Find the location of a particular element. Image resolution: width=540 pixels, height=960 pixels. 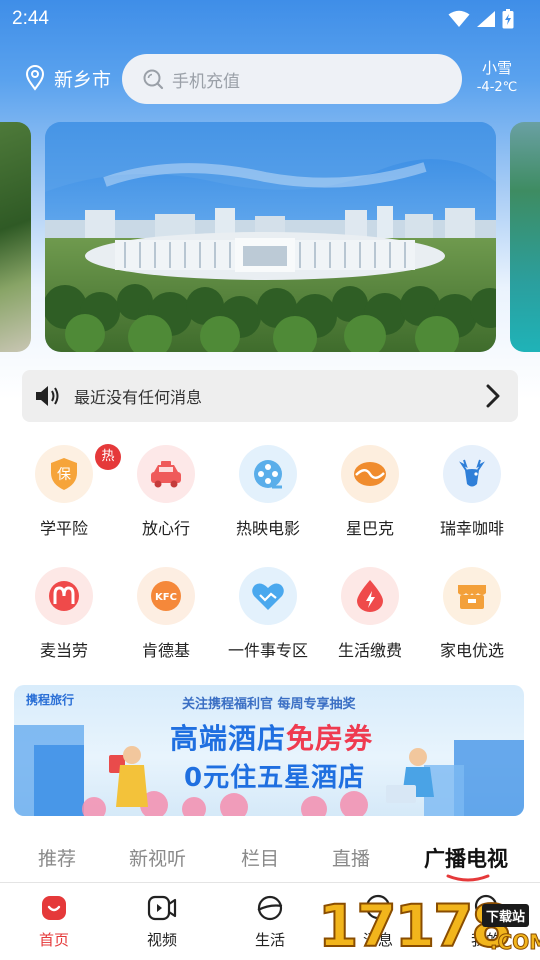

battery-icon is located at coordinates (508, 19).